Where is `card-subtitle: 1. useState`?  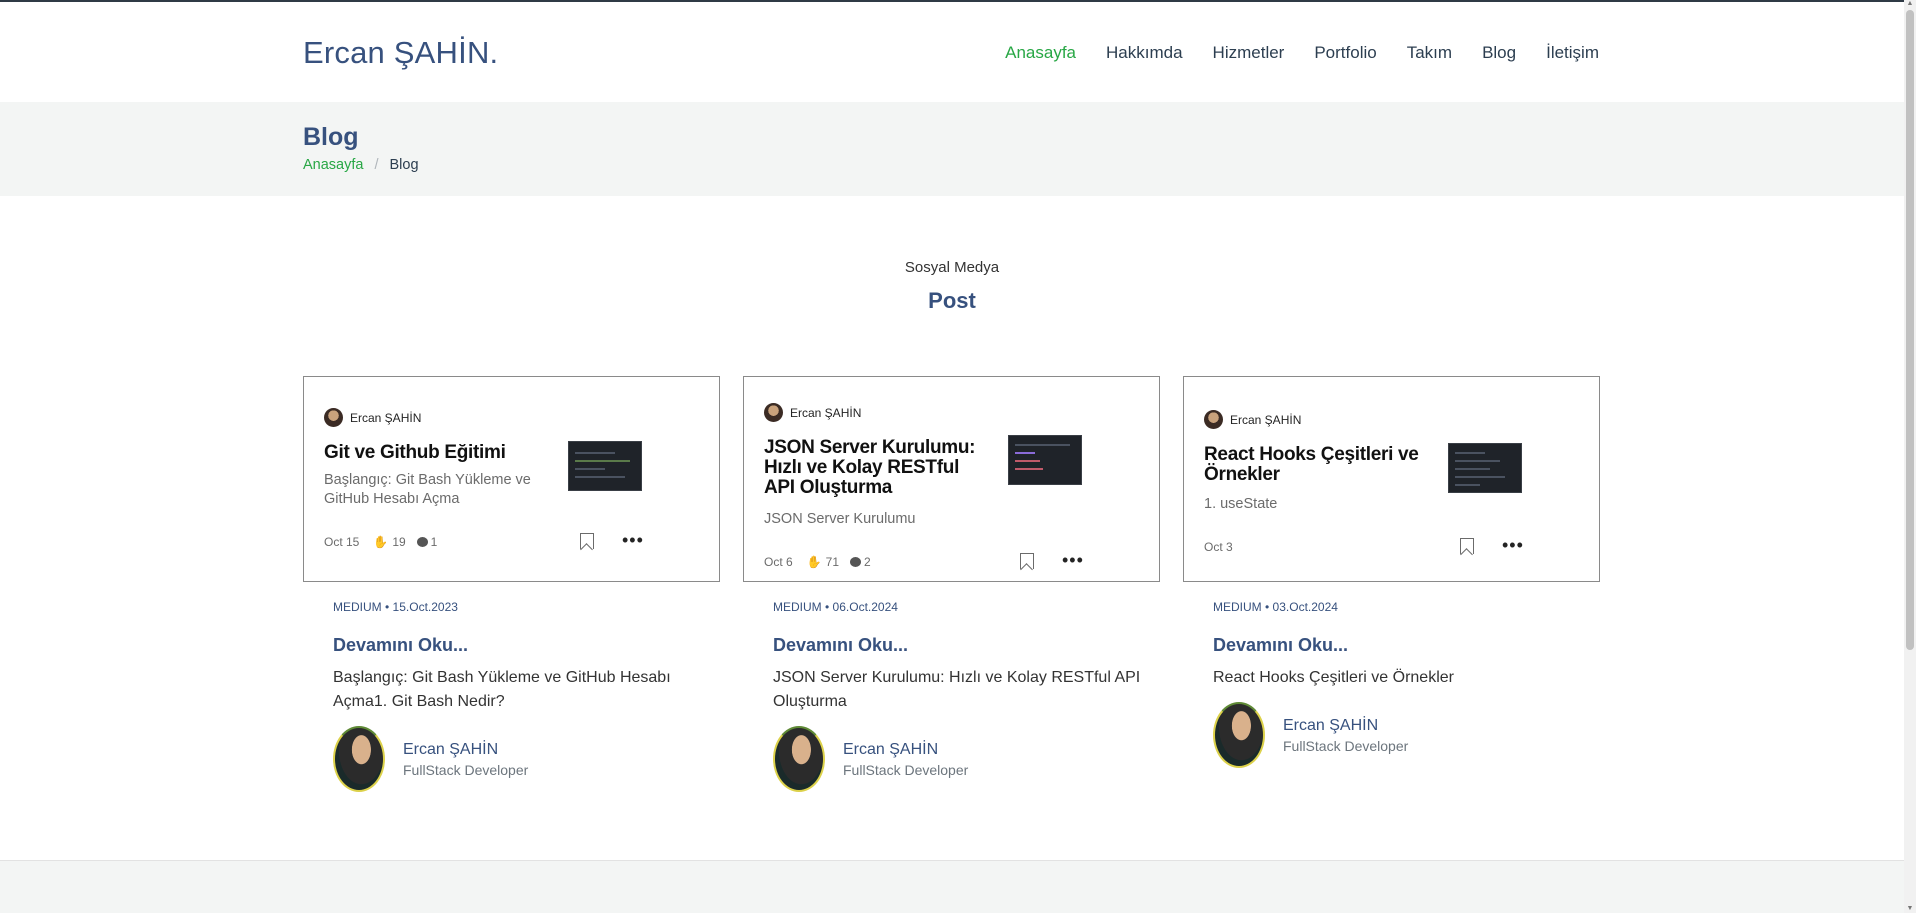 card-subtitle: 1. useState is located at coordinates (1241, 504).